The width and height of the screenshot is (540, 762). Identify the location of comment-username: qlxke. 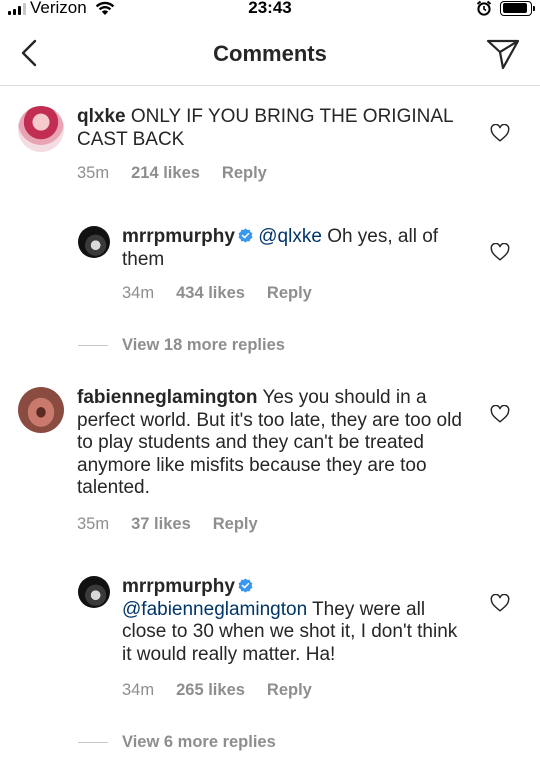
(101, 116).